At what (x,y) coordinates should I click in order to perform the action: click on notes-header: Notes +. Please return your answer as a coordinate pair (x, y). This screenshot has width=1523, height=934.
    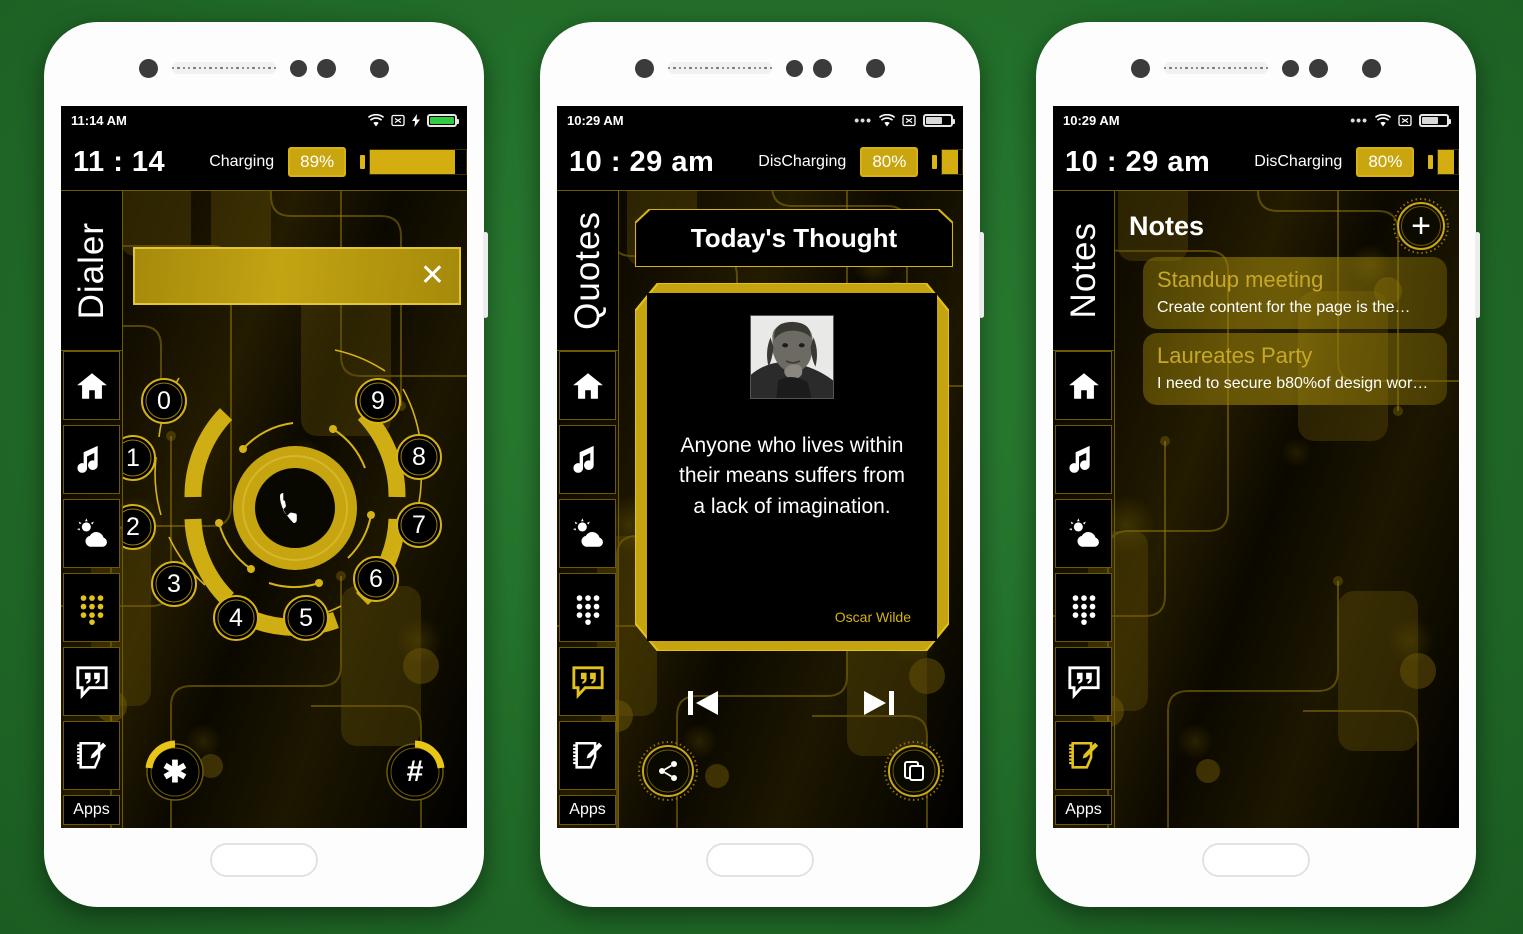
    Looking at the image, I should click on (1289, 226).